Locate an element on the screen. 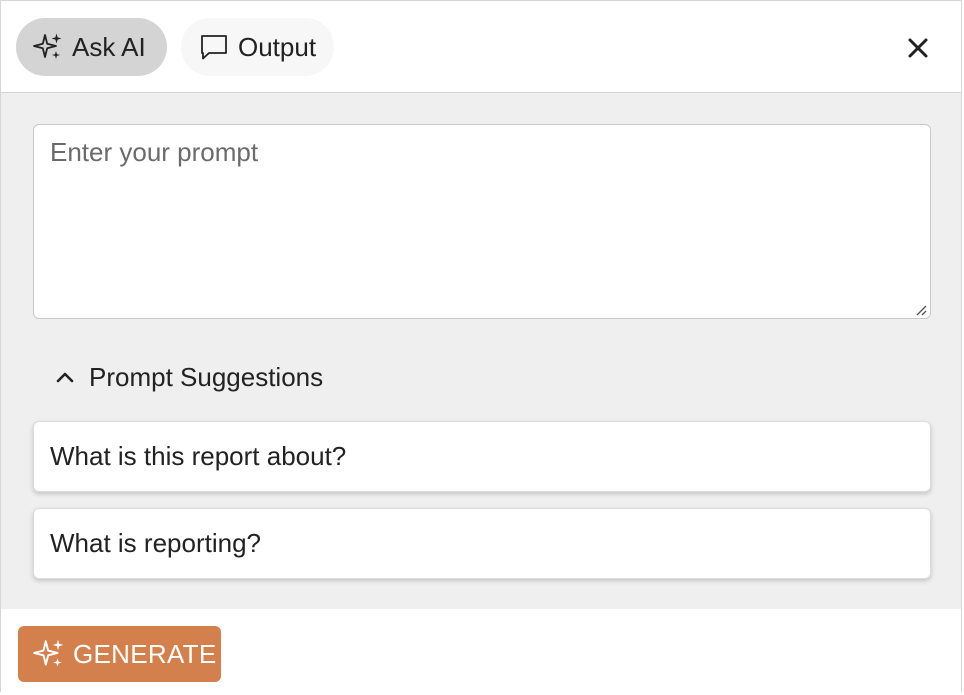 The image size is (964, 695). tab-output: Output is located at coordinates (257, 47).